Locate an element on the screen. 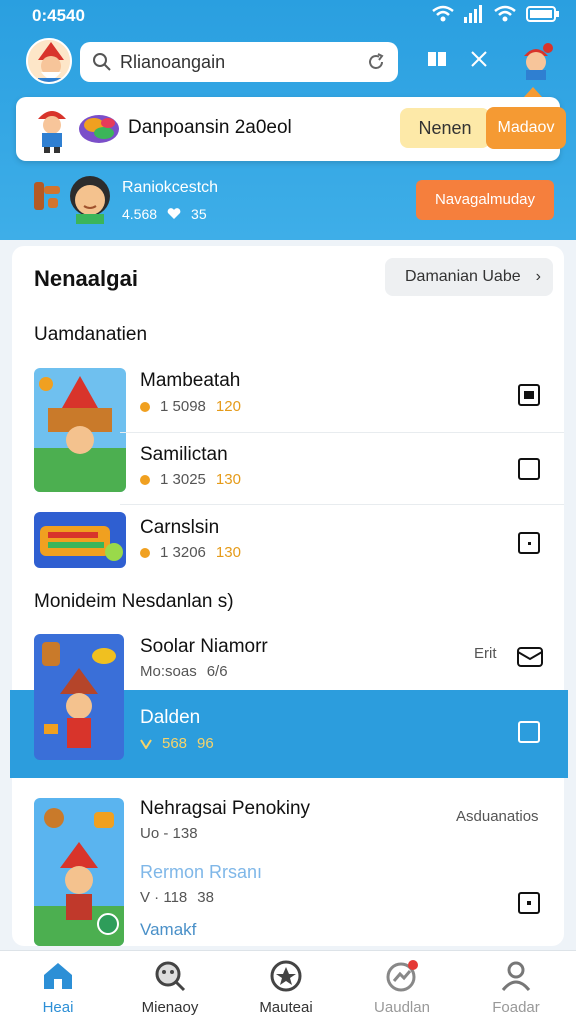  game-title-6: Nehragsai Penokiny is located at coordinates (225, 809).